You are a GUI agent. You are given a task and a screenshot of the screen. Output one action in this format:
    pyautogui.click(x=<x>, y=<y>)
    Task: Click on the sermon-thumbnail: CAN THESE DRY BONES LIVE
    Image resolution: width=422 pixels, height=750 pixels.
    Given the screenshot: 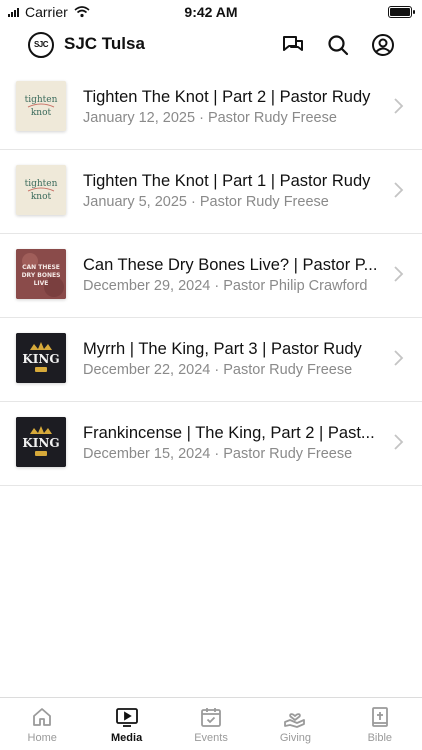 What is the action you would take?
    pyautogui.click(x=41, y=274)
    